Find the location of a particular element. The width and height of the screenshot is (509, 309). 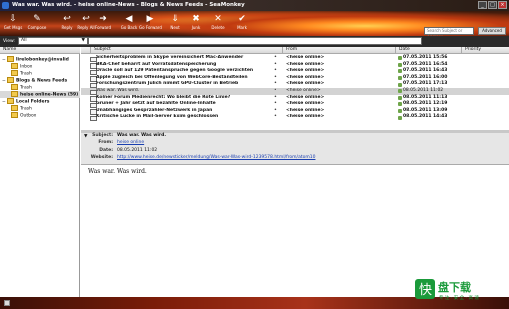

reply-all-icon: ↩ is located at coordinates (86, 19).